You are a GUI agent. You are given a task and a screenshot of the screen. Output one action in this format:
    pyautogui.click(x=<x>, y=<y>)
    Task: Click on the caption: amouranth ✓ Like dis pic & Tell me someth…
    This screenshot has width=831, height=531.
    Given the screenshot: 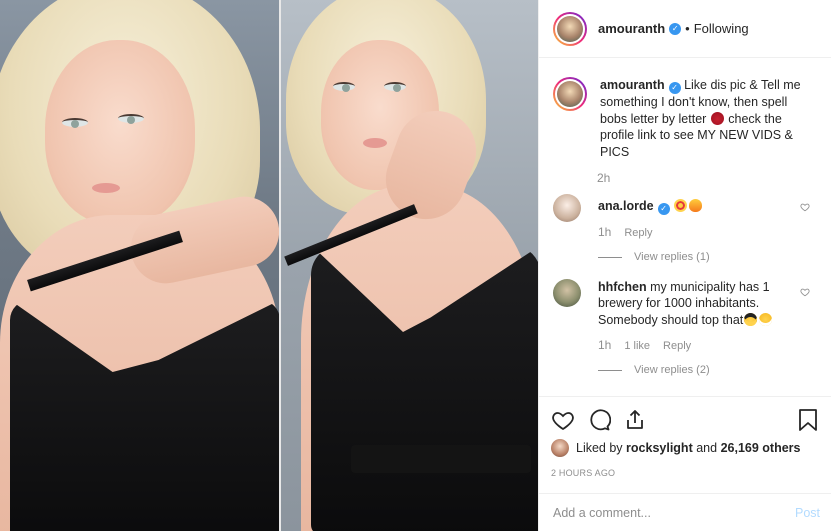 What is the action you would take?
    pyautogui.click(x=685, y=118)
    